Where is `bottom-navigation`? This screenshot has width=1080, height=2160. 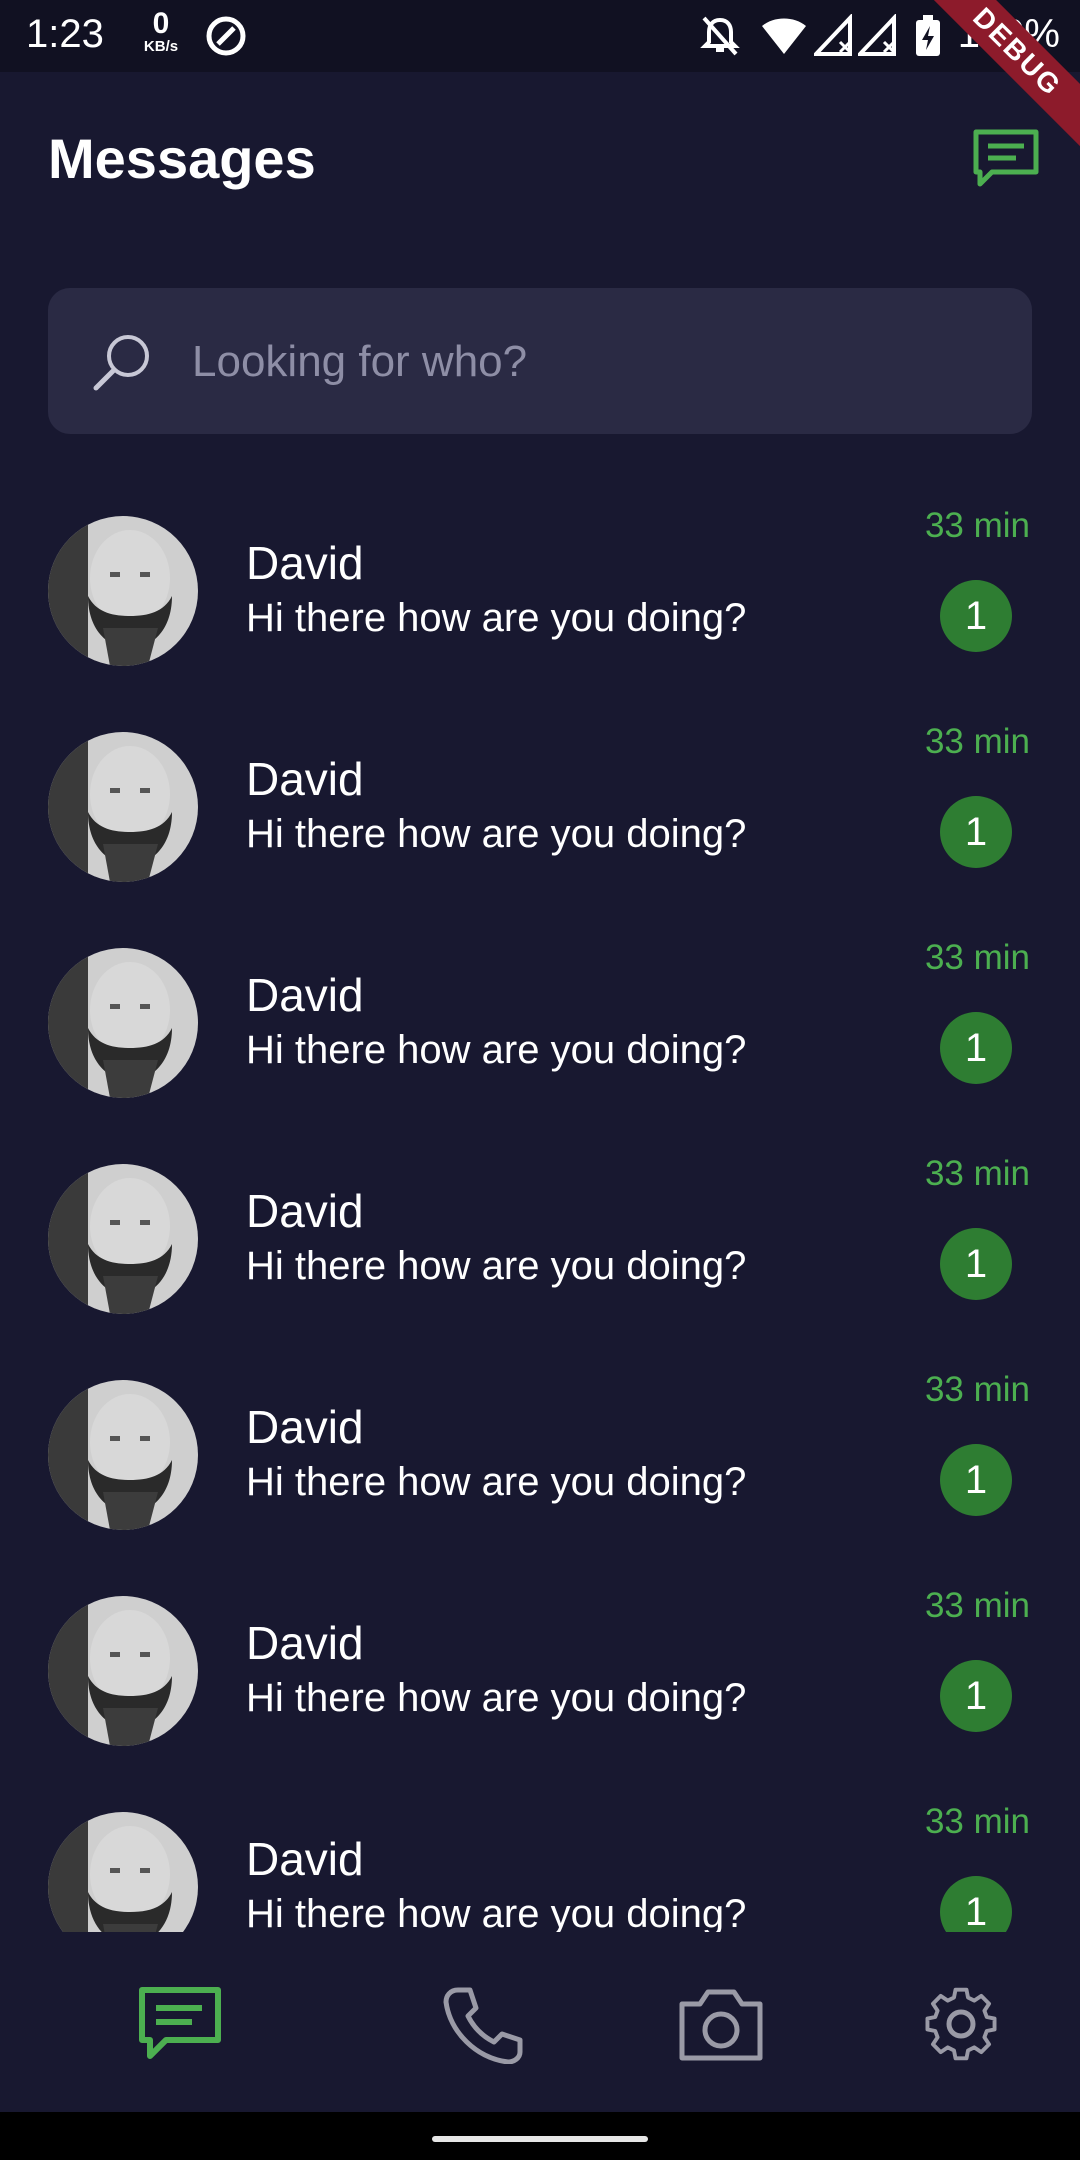
bottom-navigation is located at coordinates (540, 2022).